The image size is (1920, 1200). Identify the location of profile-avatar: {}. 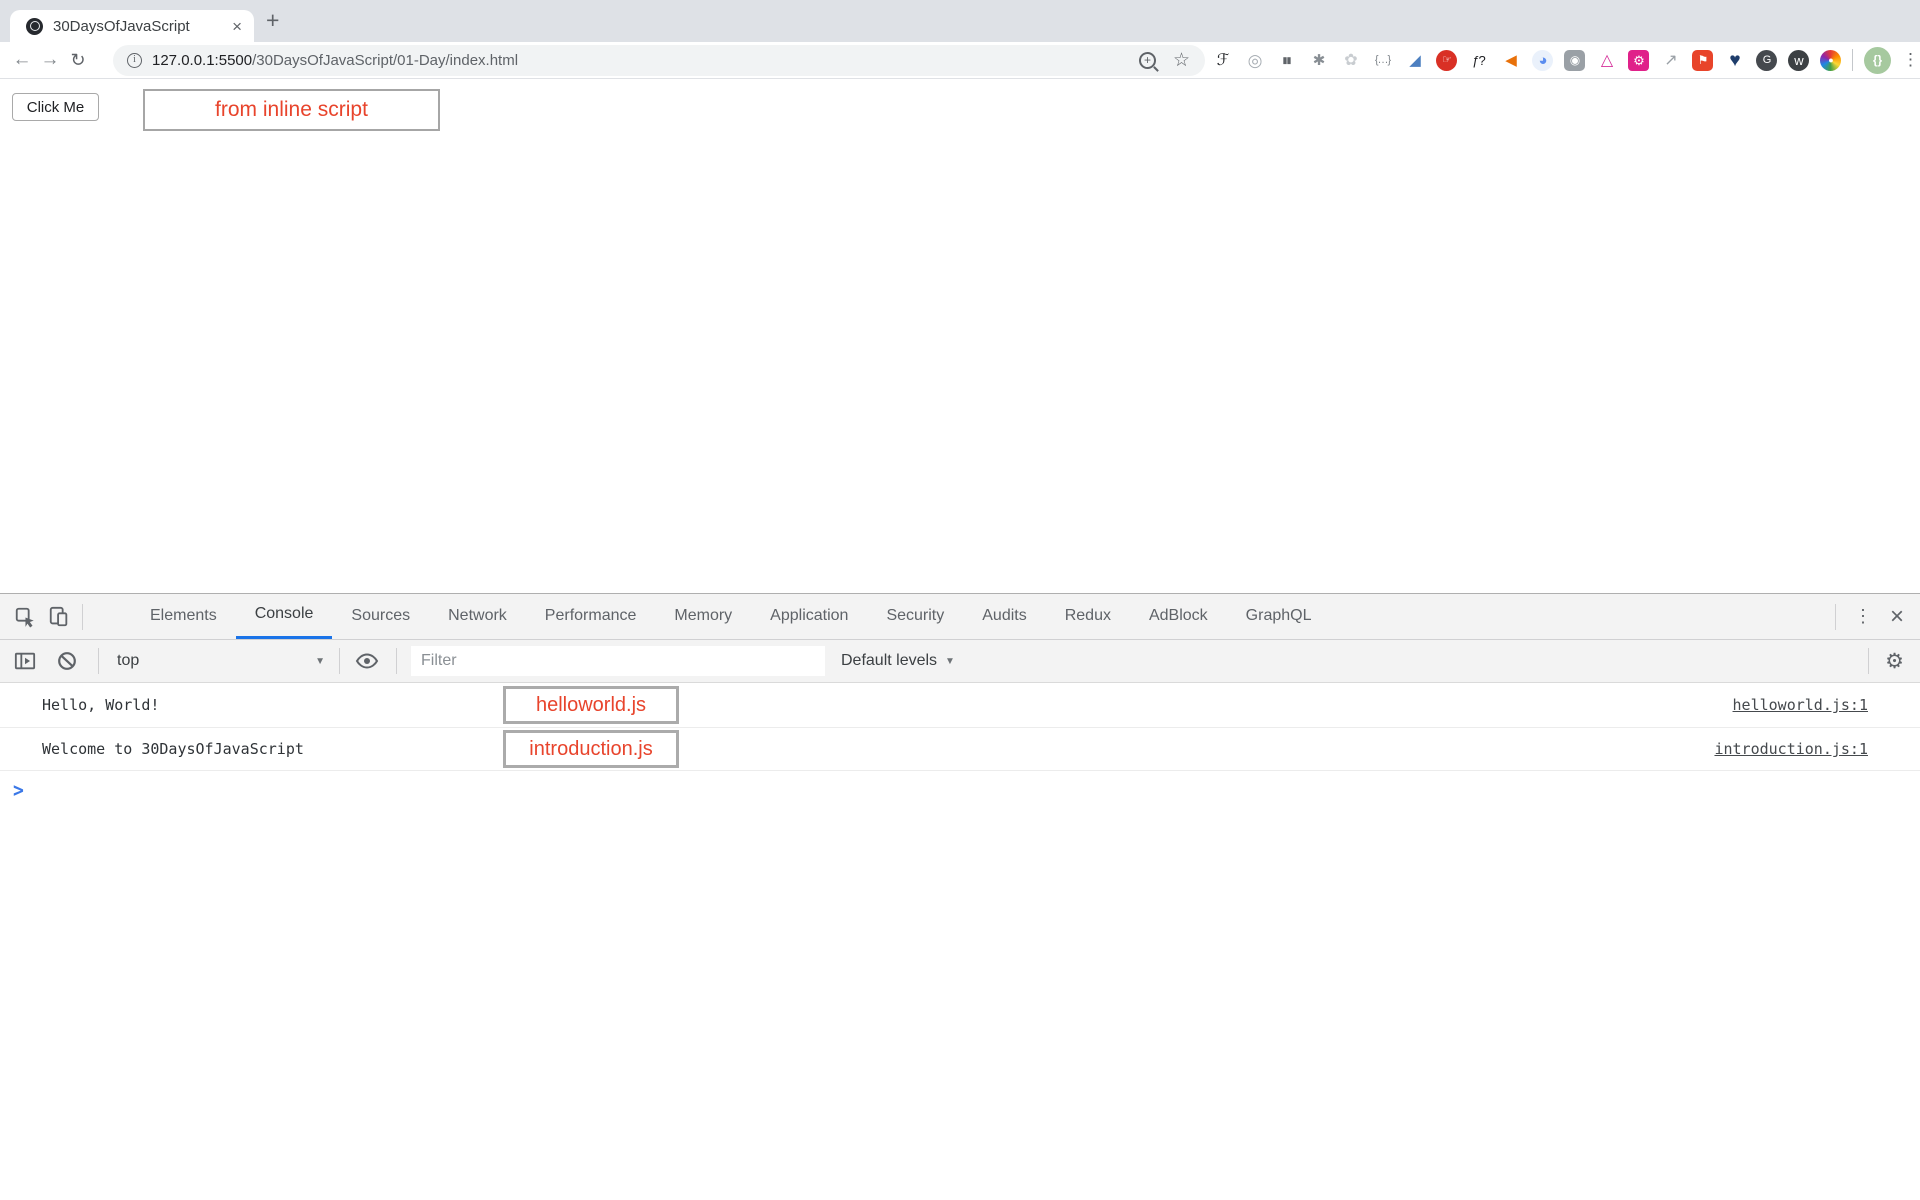
(1877, 60).